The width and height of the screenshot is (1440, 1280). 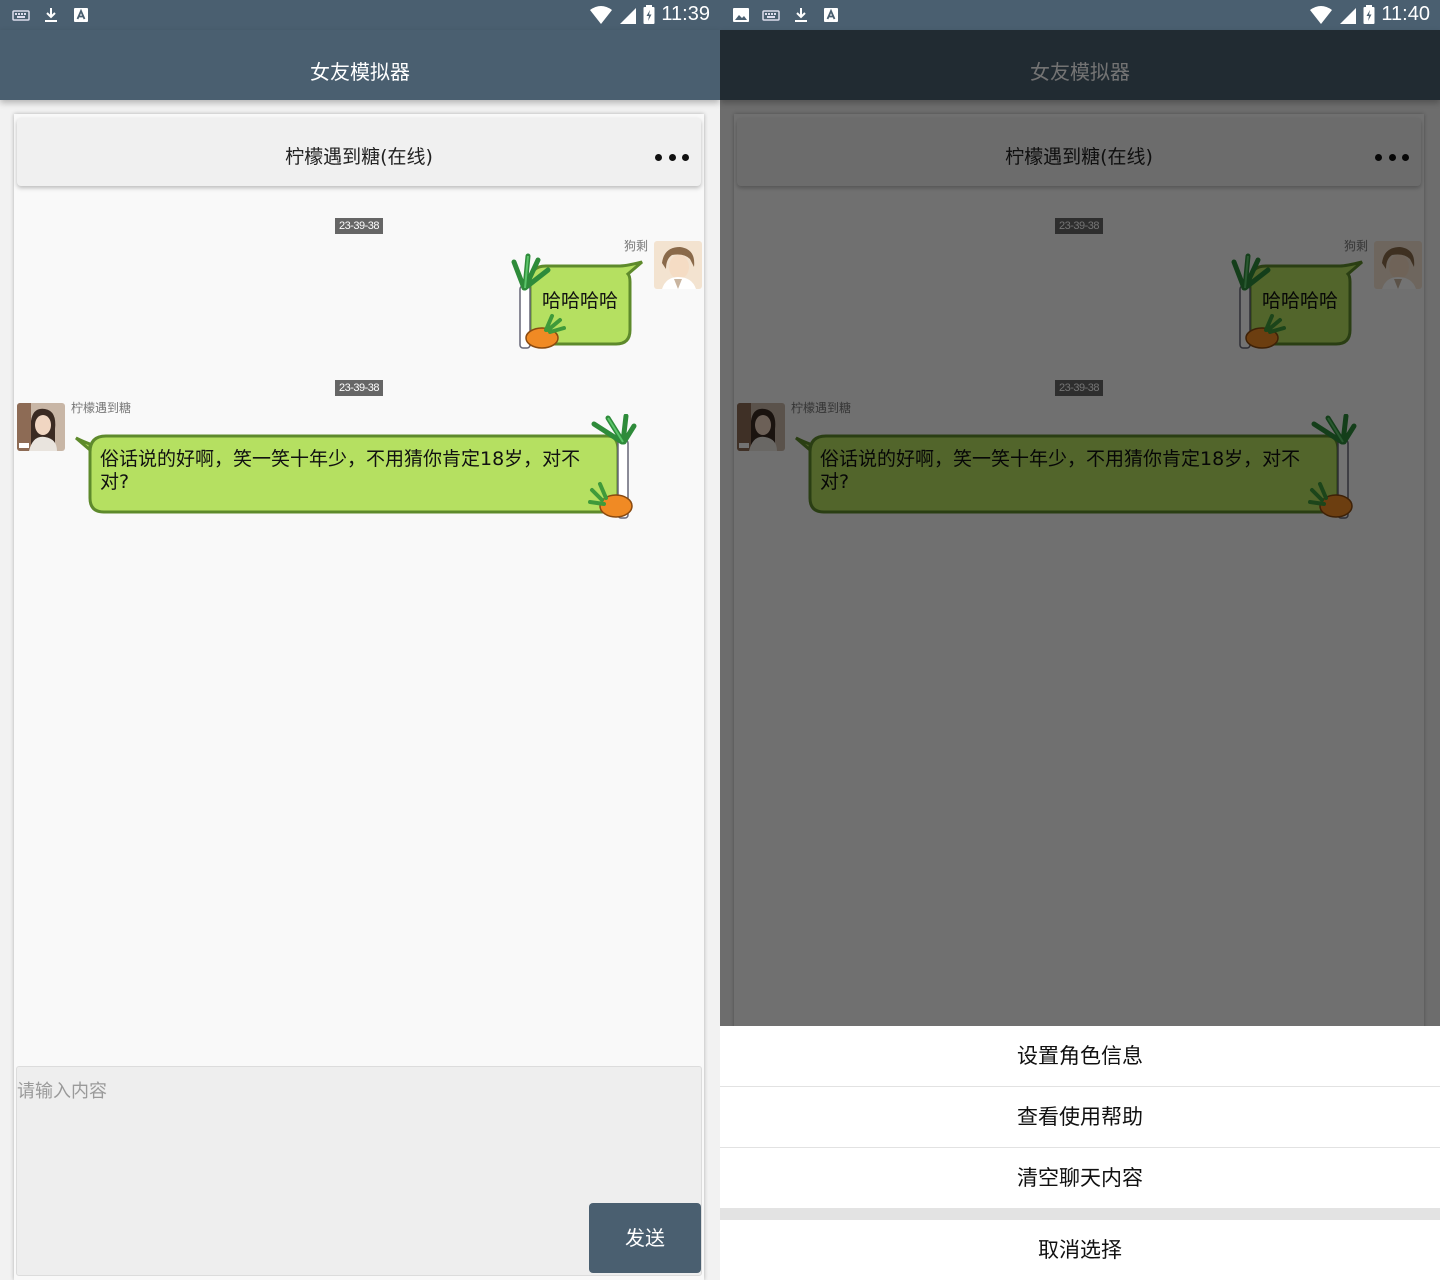 I want to click on menu-item-set-role-info: 设置角色信息, so click(x=1080, y=1056).